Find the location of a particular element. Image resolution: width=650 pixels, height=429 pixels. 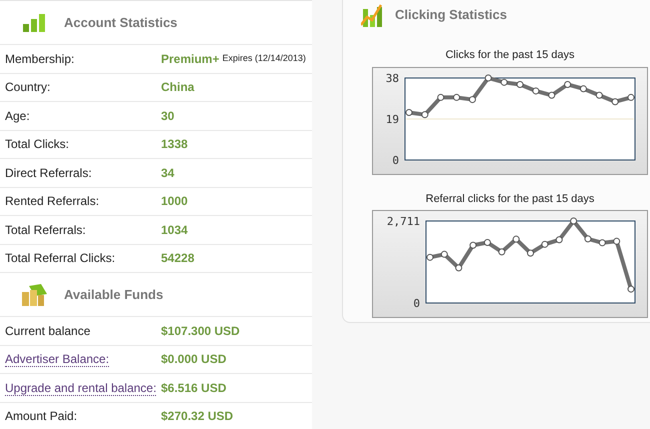

field-label: Country: is located at coordinates (28, 87).